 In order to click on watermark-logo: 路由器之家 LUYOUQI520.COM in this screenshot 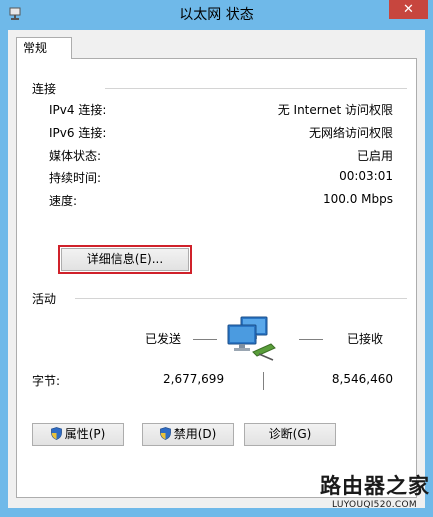, I will do `click(375, 492)`.